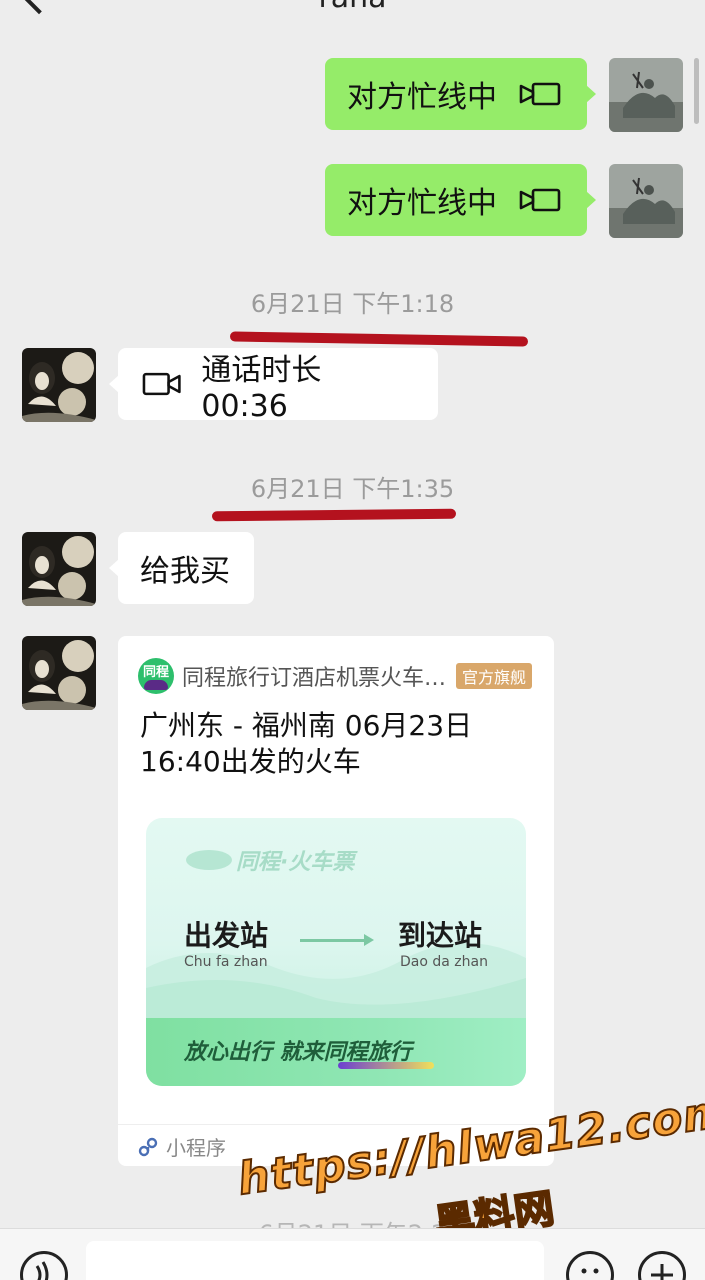 This screenshot has width=705, height=1280. Describe the element at coordinates (185, 571) in the screenshot. I see `message-text: 给我买` at that location.